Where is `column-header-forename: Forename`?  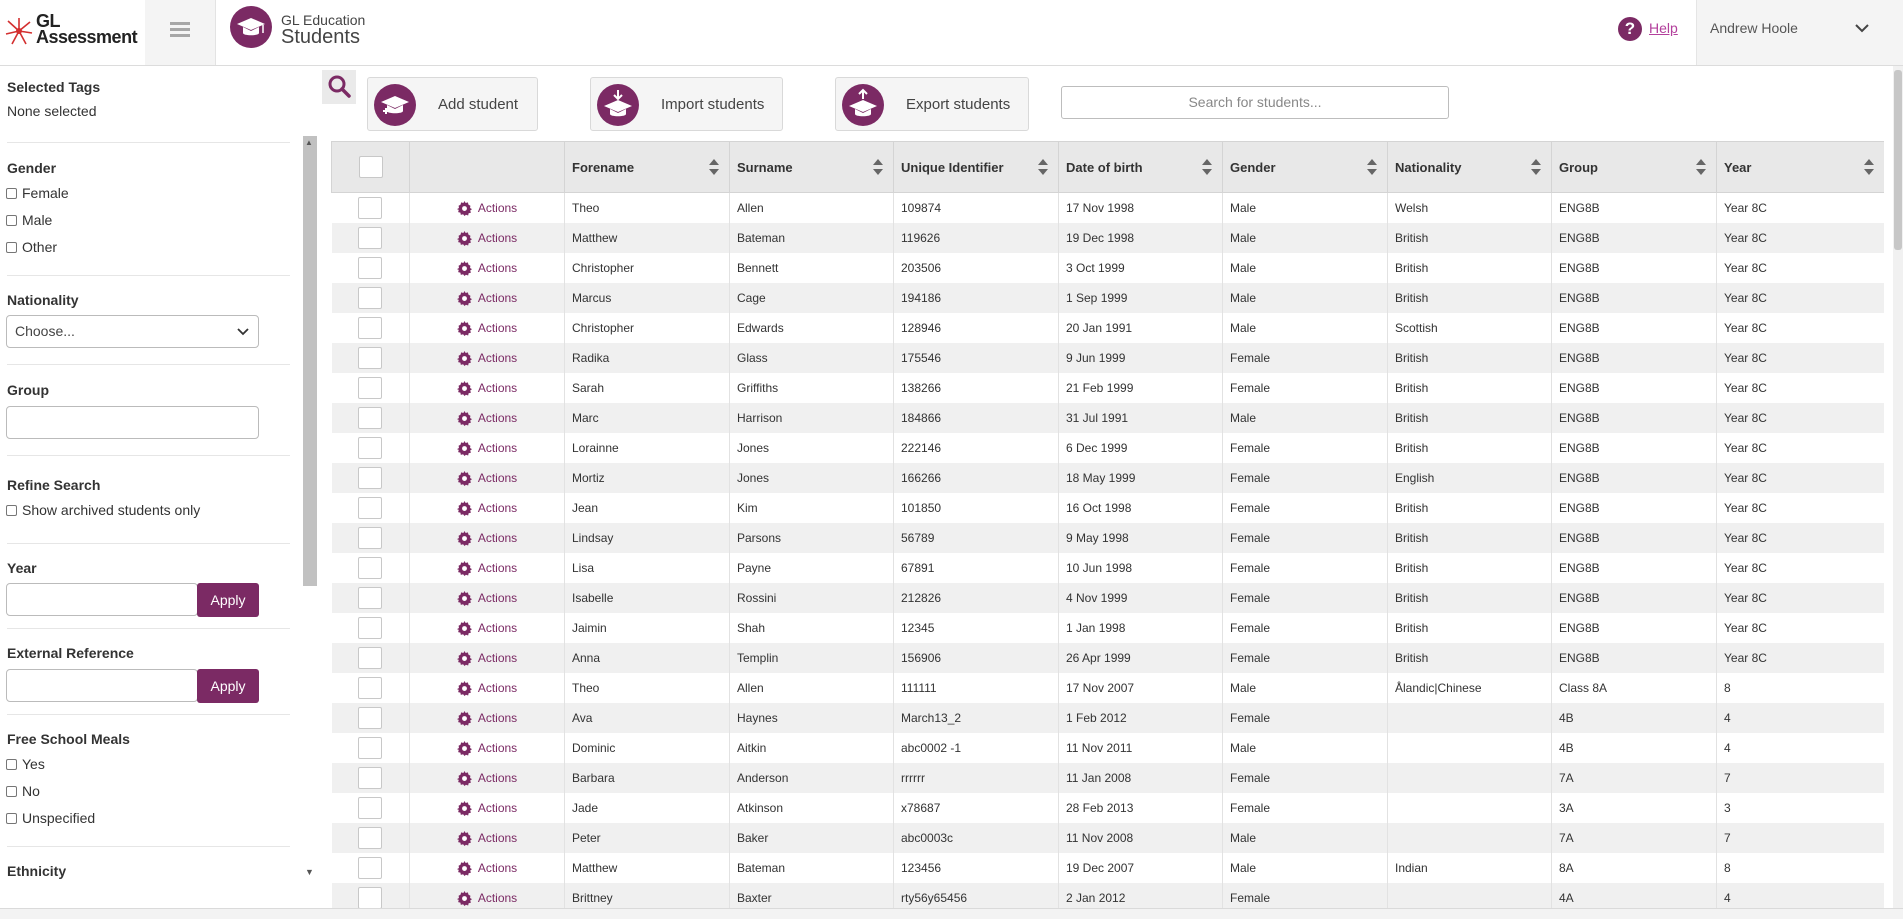 column-header-forename: Forename is located at coordinates (647, 167).